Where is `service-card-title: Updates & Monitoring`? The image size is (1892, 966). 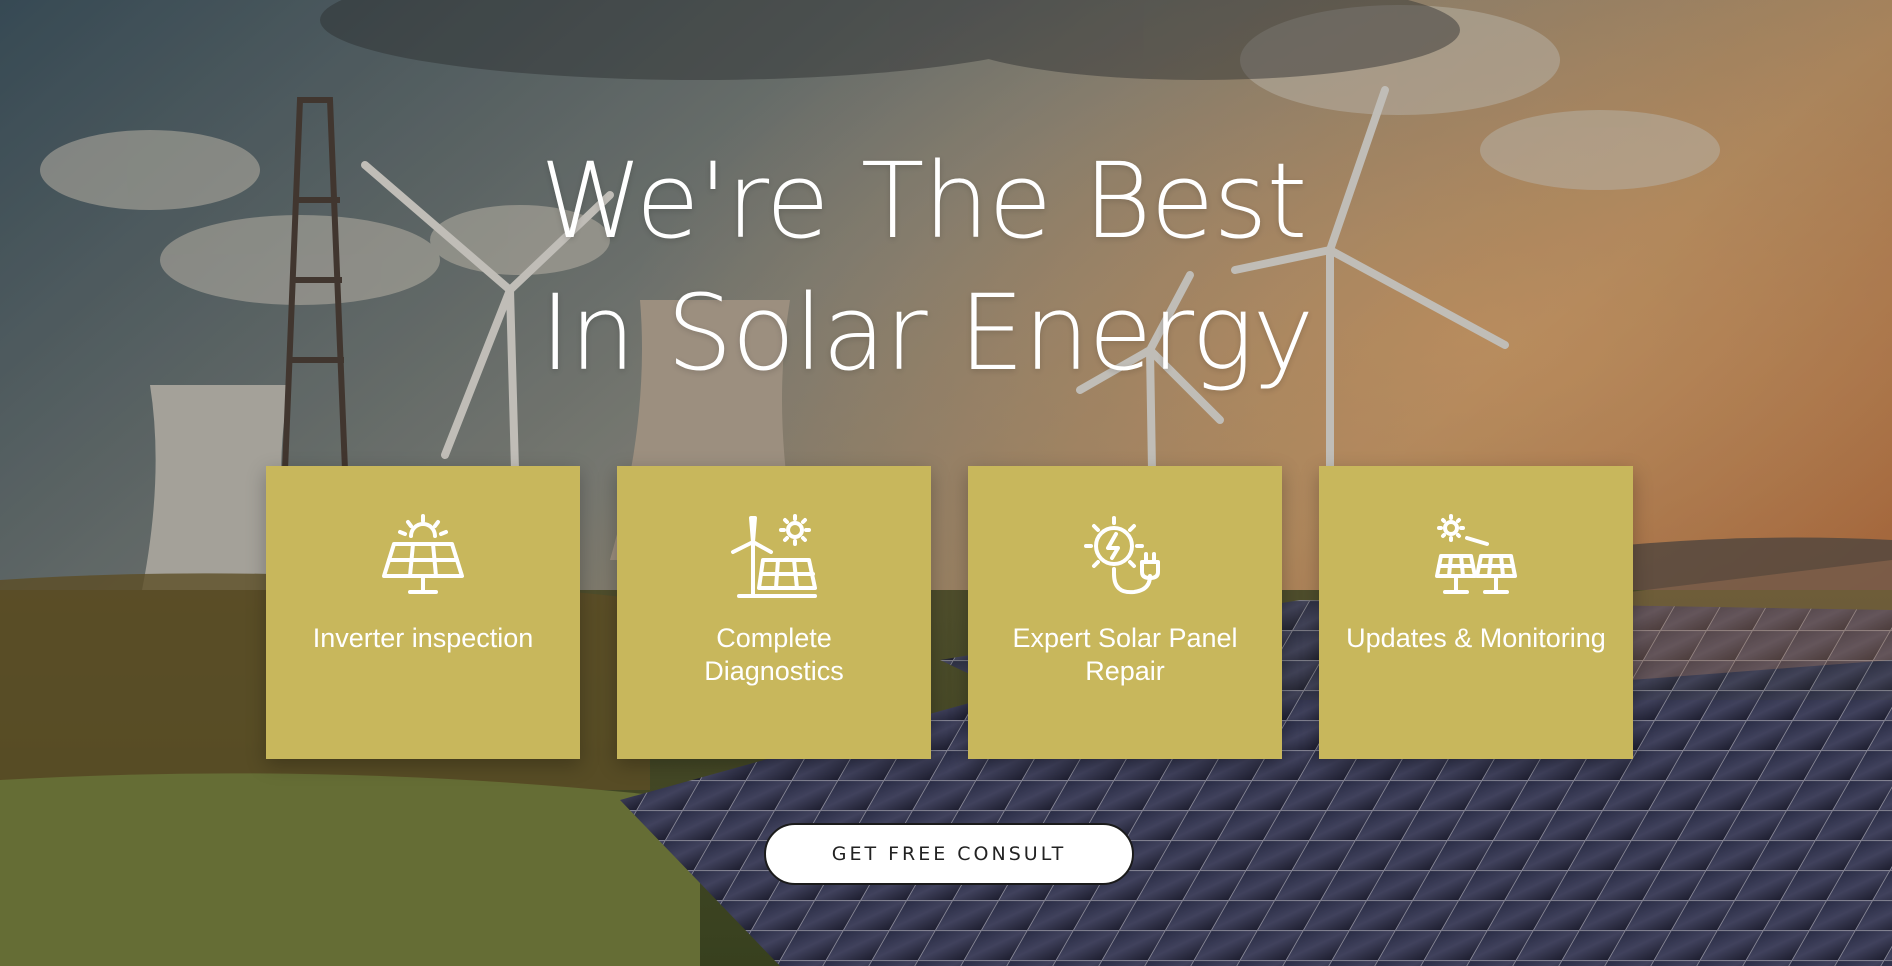 service-card-title: Updates & Monitoring is located at coordinates (1476, 638).